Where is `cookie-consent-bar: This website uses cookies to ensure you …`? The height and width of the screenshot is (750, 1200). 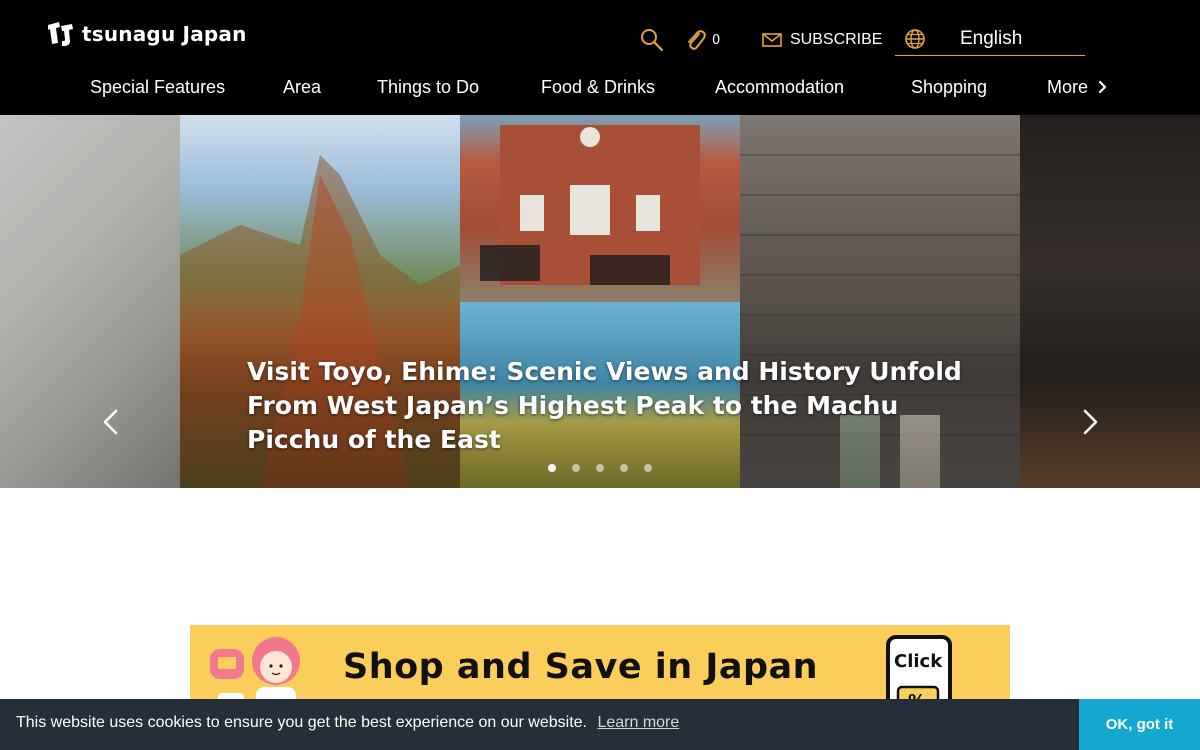 cookie-consent-bar: This website uses cookies to ensure you … is located at coordinates (600, 724).